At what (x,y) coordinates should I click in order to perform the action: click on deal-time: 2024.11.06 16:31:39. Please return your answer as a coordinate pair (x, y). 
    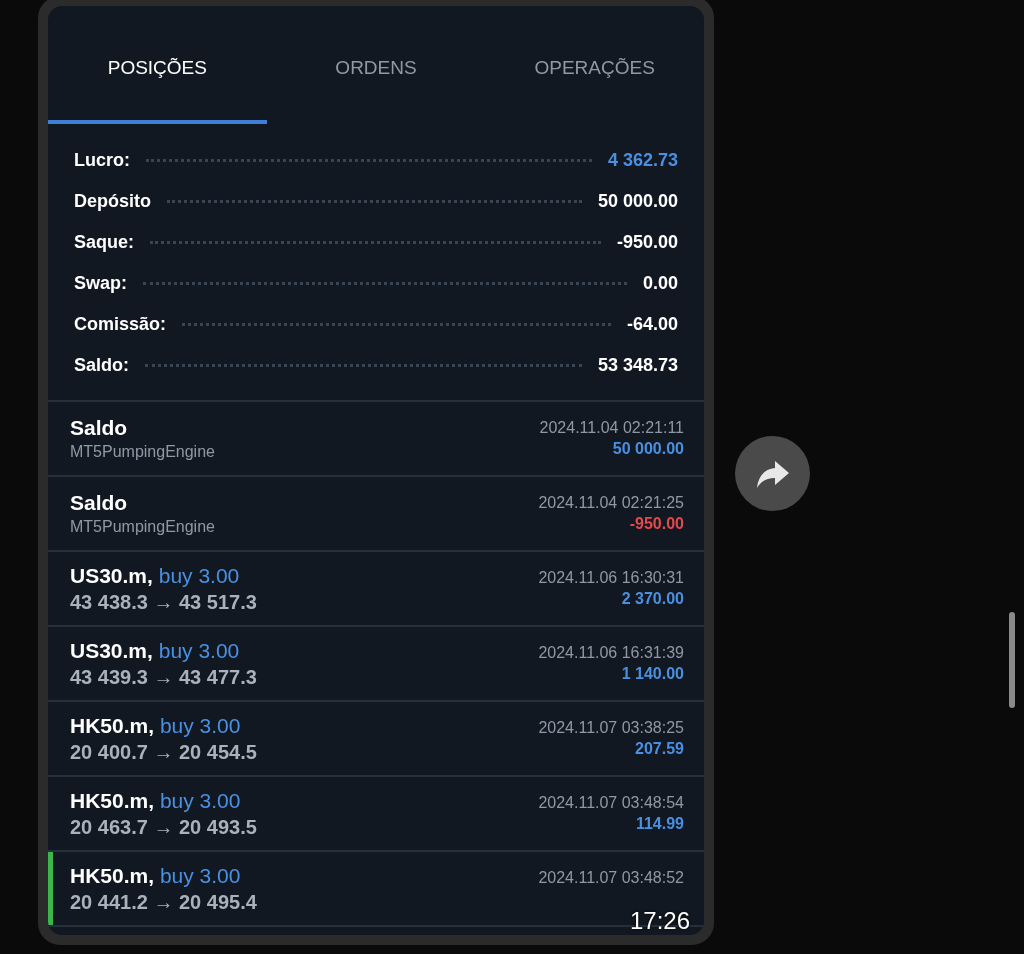
    Looking at the image, I should click on (611, 652).